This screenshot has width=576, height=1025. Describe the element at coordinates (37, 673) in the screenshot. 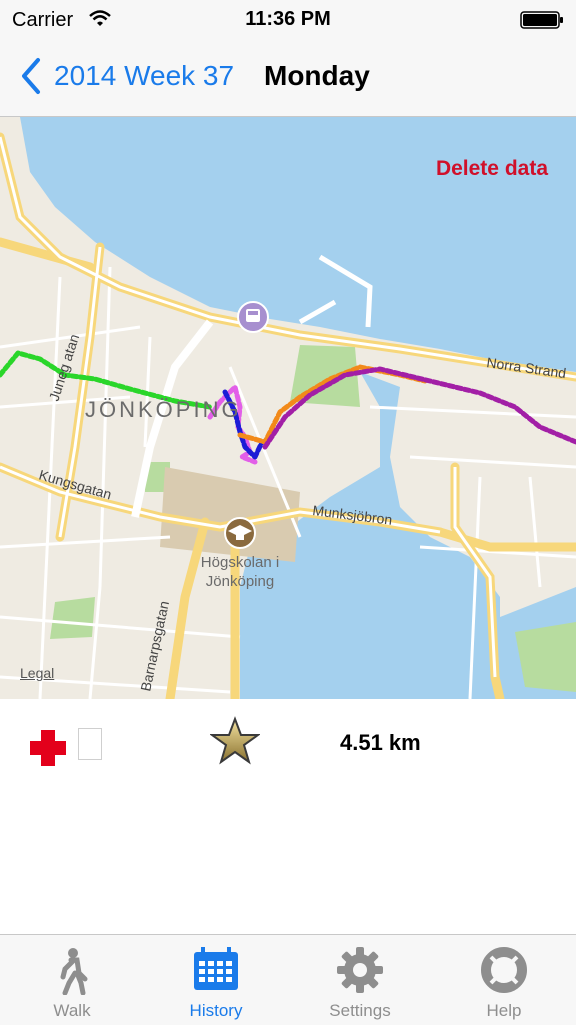

I see `legal-link: Legal` at that location.